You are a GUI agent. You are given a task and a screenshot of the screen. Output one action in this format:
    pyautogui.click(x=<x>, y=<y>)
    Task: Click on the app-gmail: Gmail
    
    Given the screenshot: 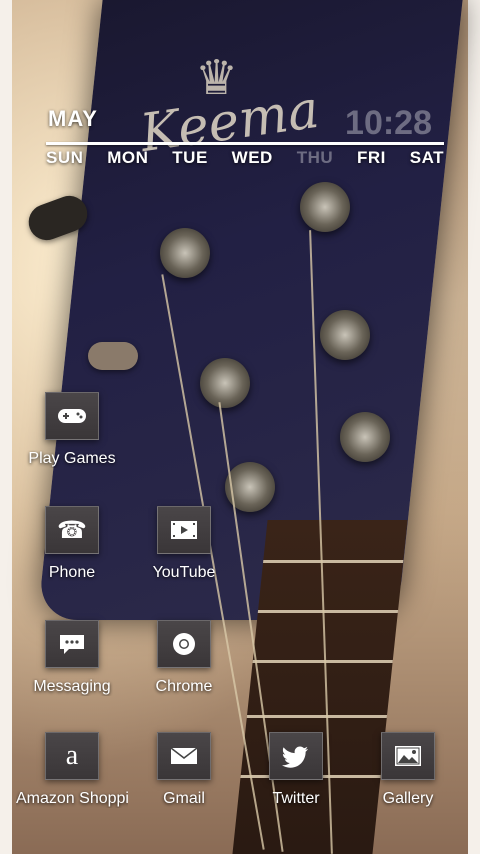 What is the action you would take?
    pyautogui.click(x=184, y=770)
    